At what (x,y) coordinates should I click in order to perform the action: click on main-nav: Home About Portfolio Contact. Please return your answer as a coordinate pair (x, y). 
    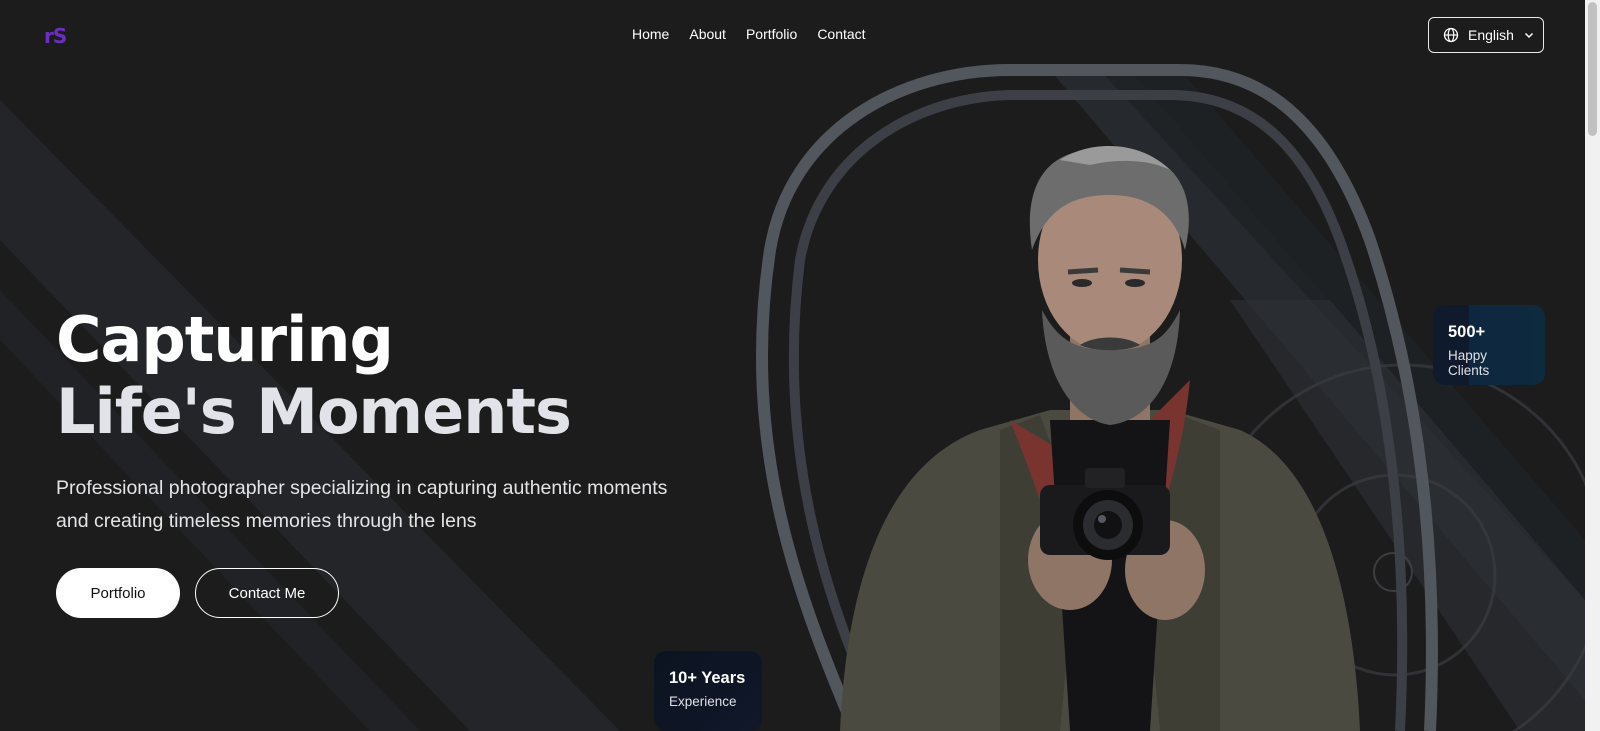
    Looking at the image, I should click on (749, 34).